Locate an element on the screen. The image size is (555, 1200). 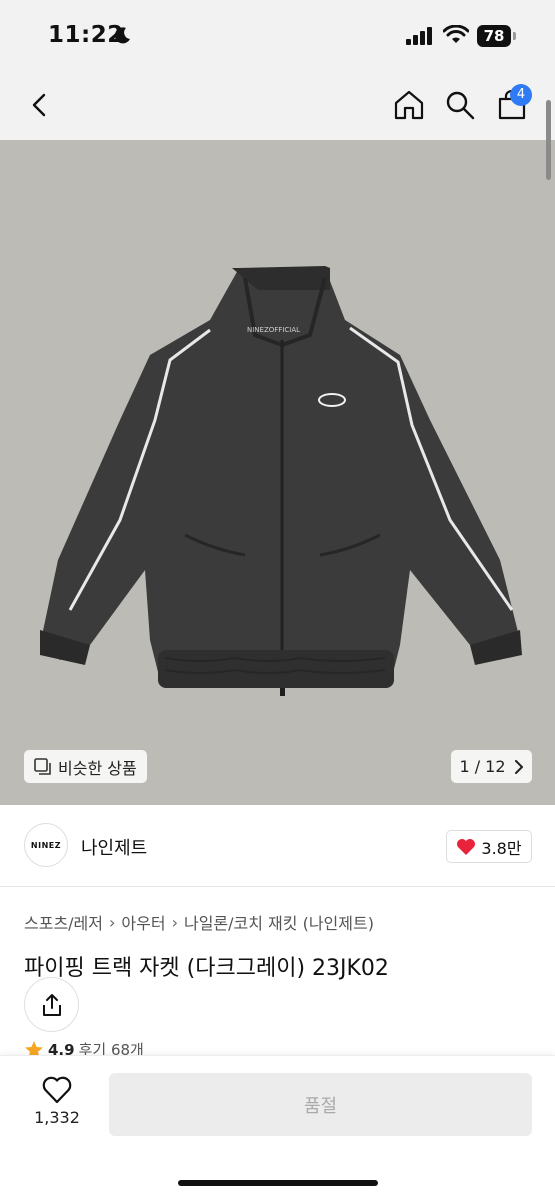
search-button is located at coordinates (460, 105).